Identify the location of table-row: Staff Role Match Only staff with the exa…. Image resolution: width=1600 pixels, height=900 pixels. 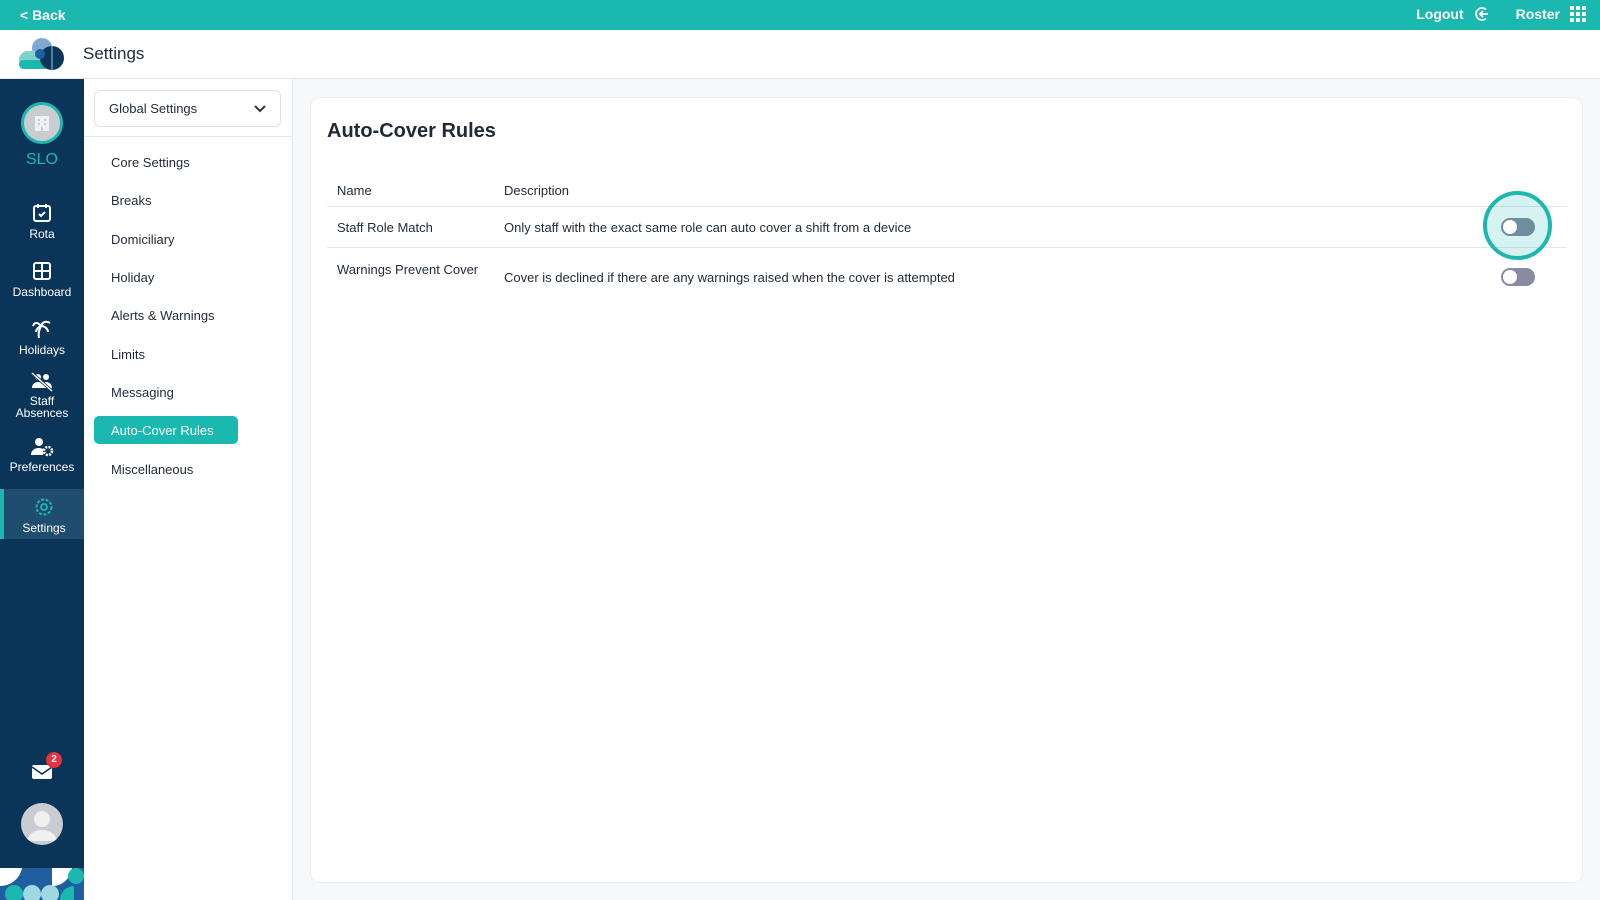
(947, 225).